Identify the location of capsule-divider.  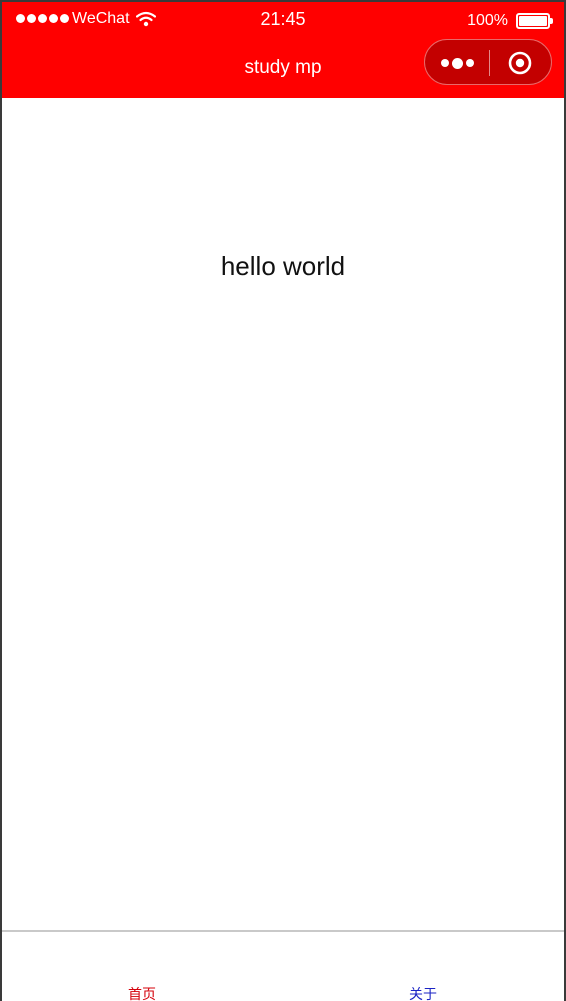
(489, 63).